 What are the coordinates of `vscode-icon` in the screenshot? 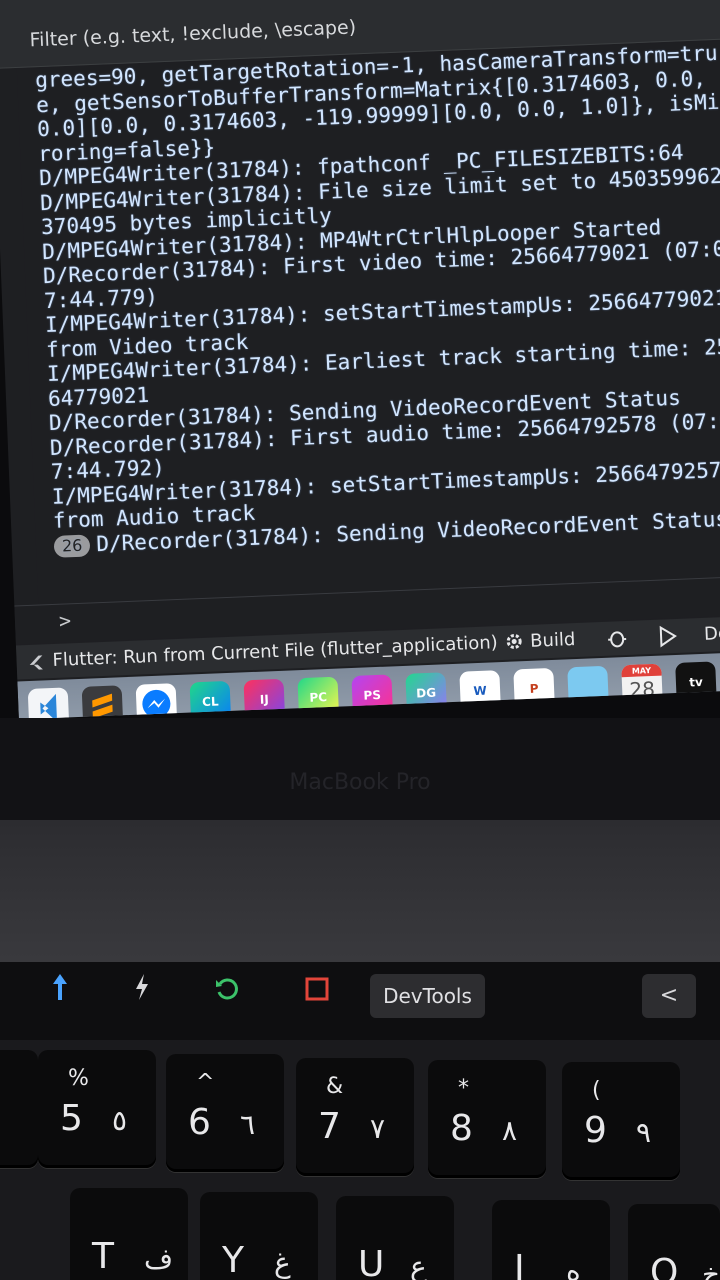 It's located at (48, 703).